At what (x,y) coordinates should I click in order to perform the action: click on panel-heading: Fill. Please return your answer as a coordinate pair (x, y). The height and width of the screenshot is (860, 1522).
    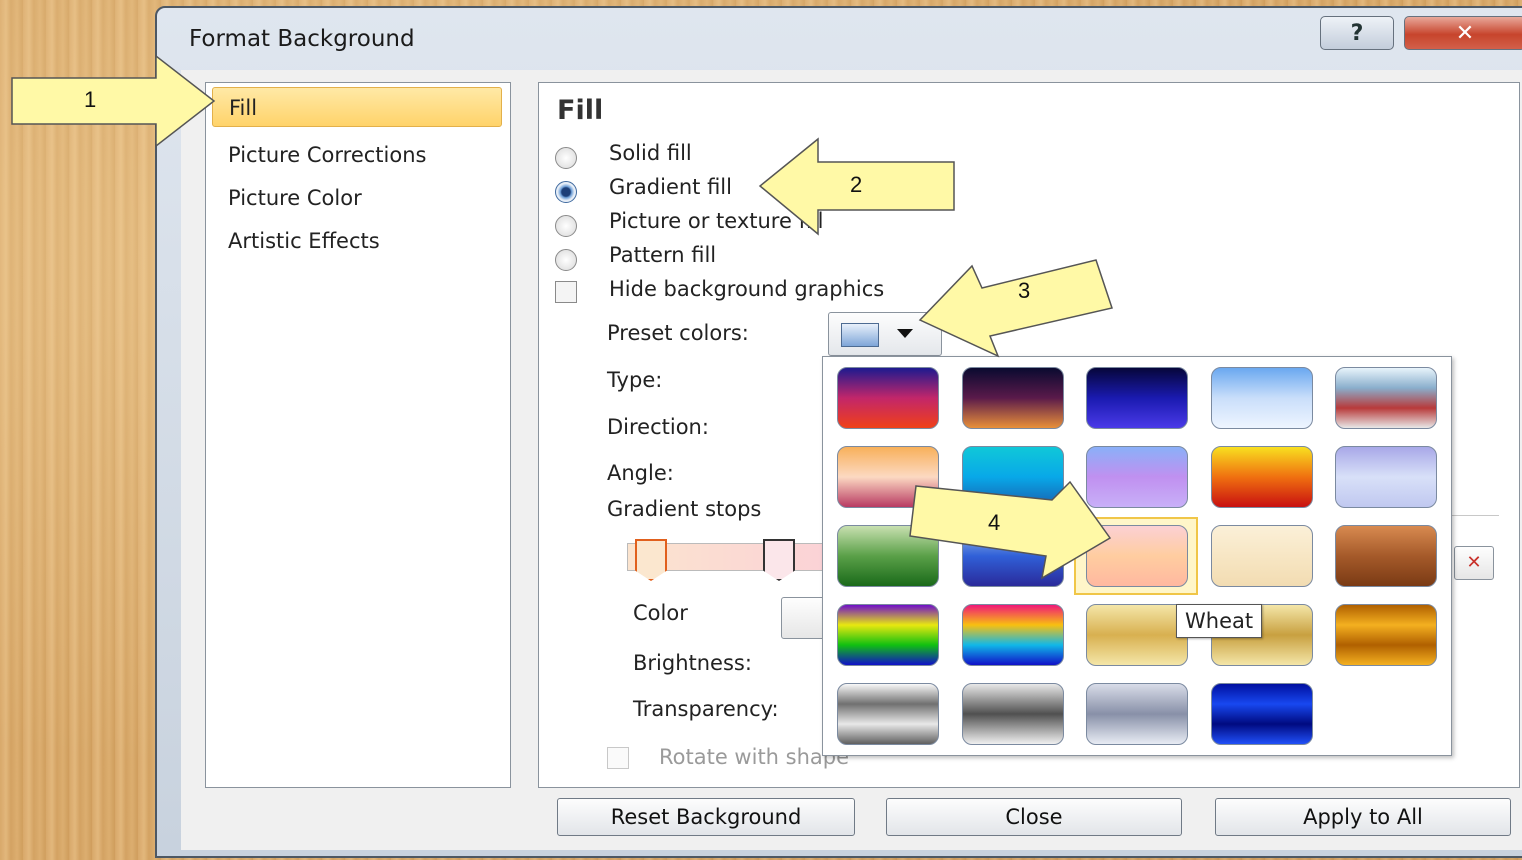
    Looking at the image, I should click on (580, 110).